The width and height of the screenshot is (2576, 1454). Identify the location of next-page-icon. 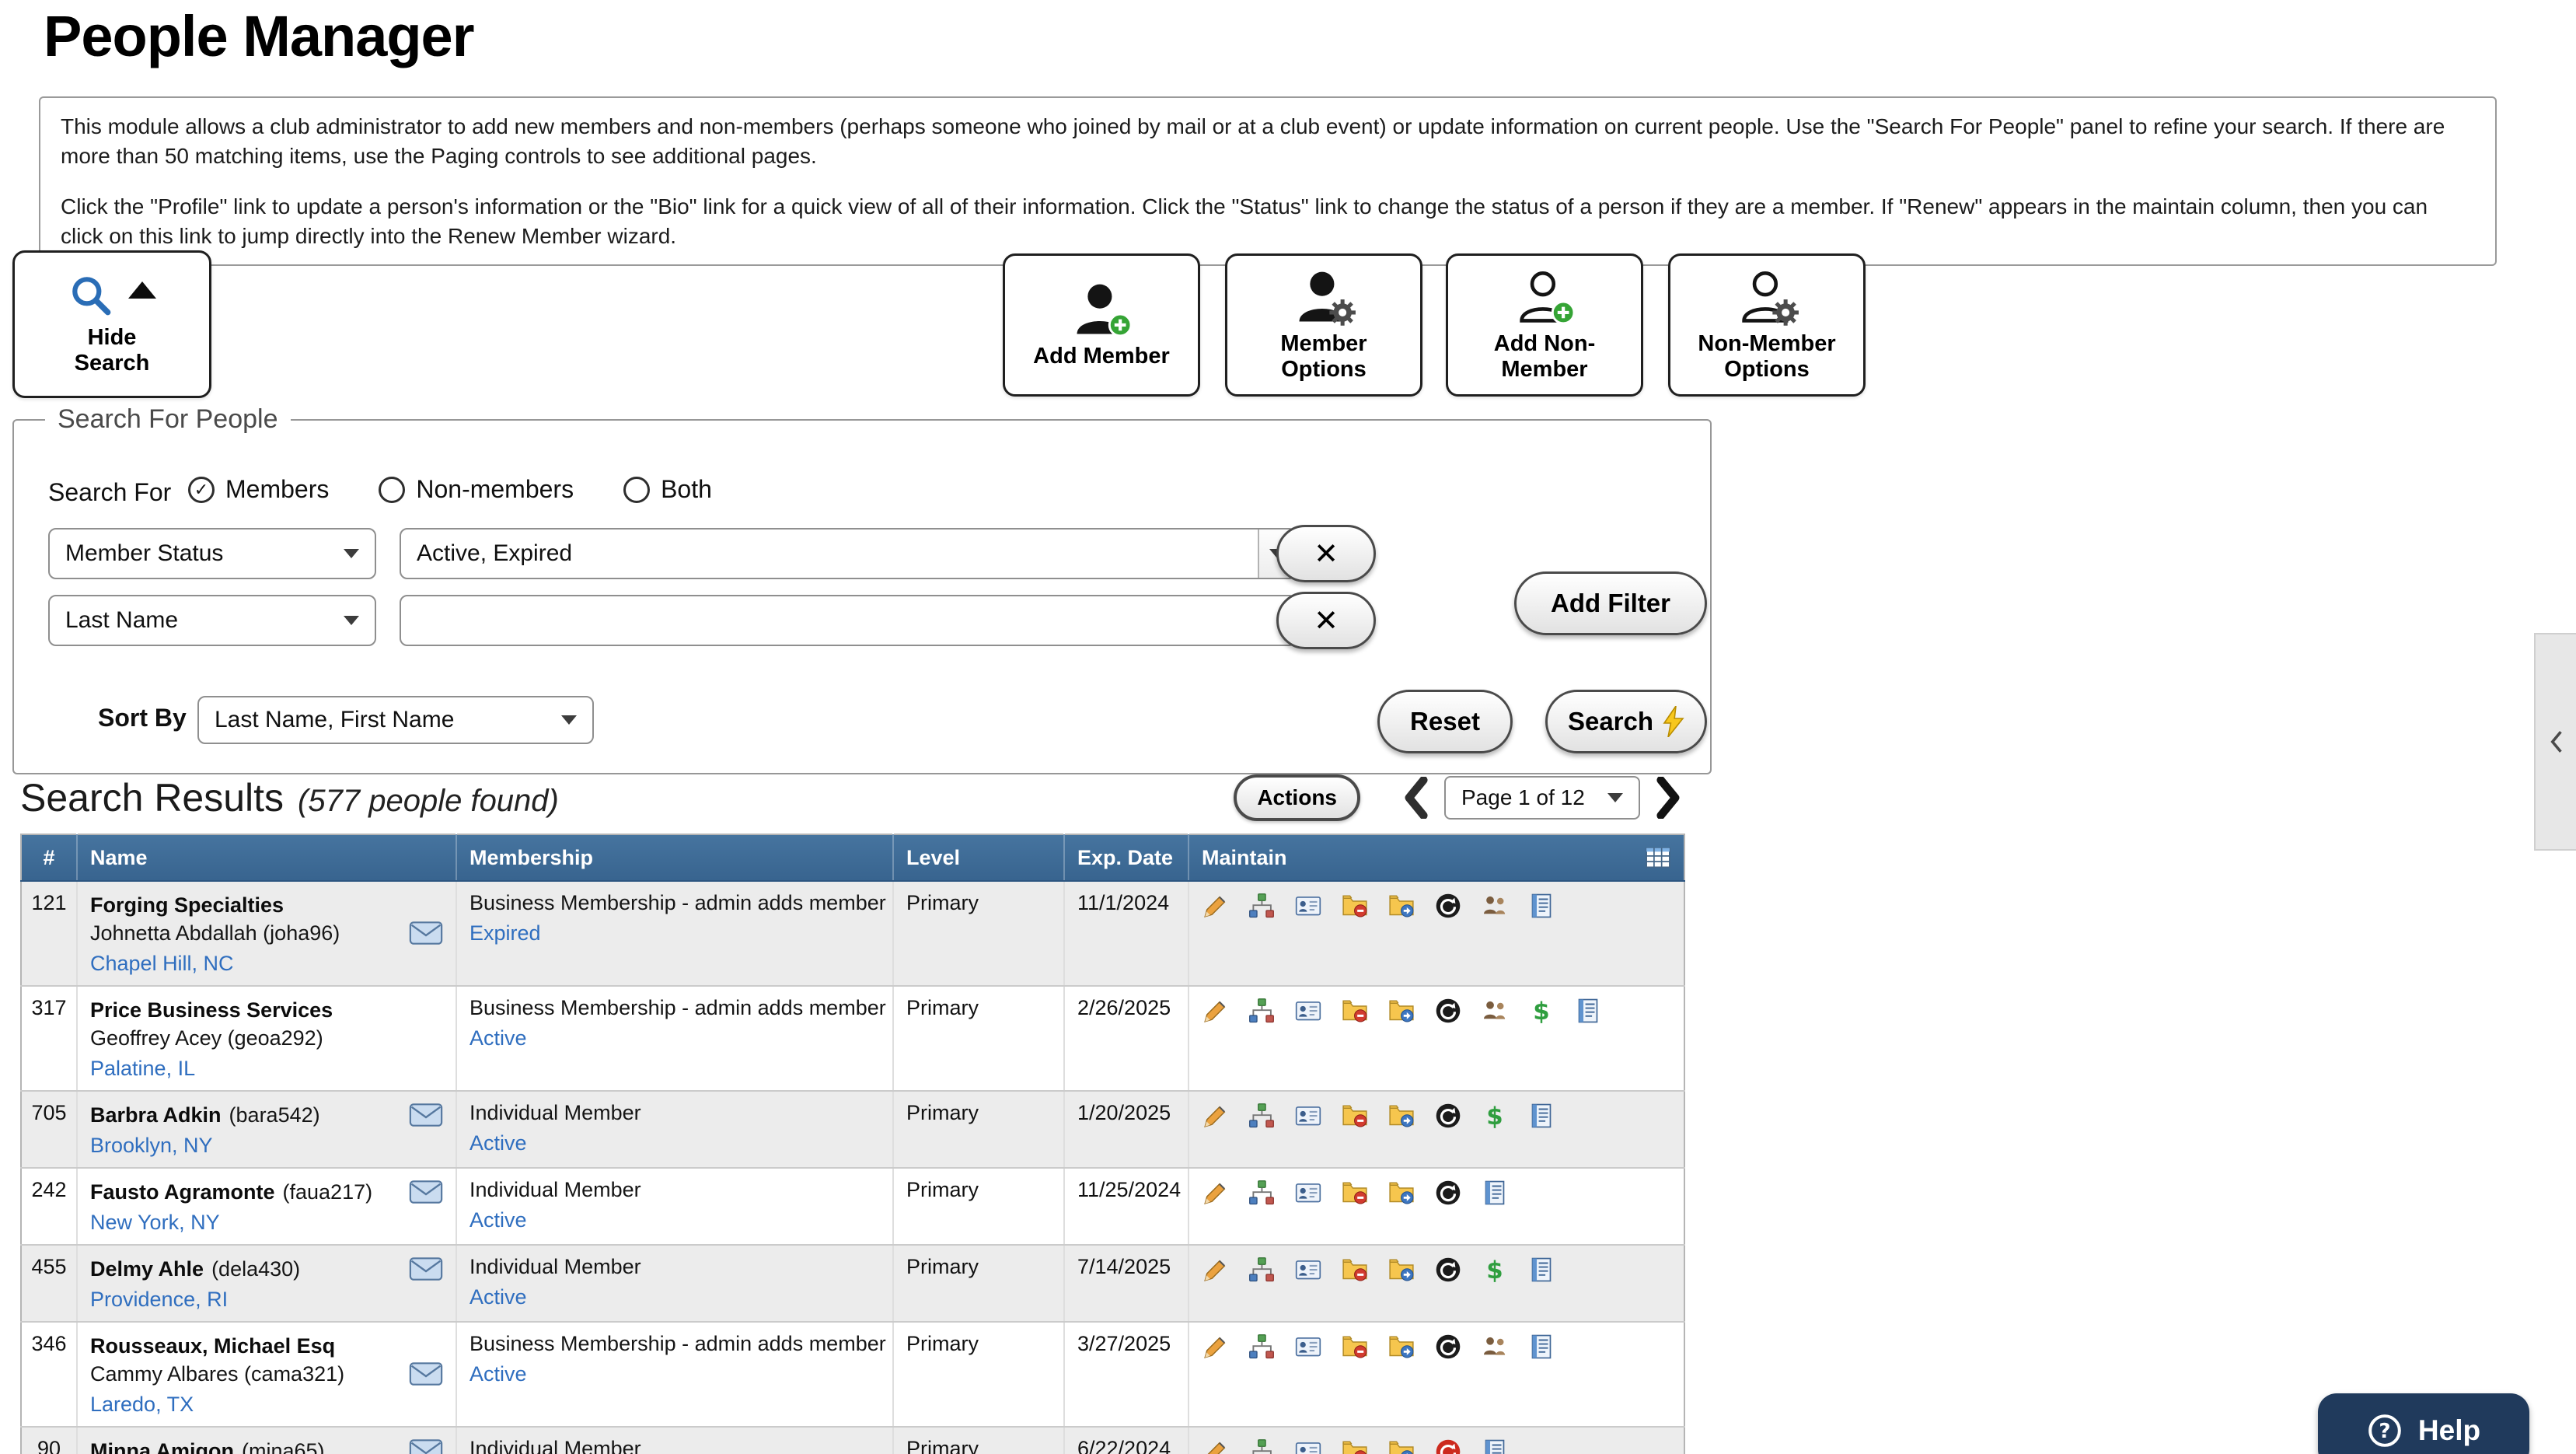
(1669, 798).